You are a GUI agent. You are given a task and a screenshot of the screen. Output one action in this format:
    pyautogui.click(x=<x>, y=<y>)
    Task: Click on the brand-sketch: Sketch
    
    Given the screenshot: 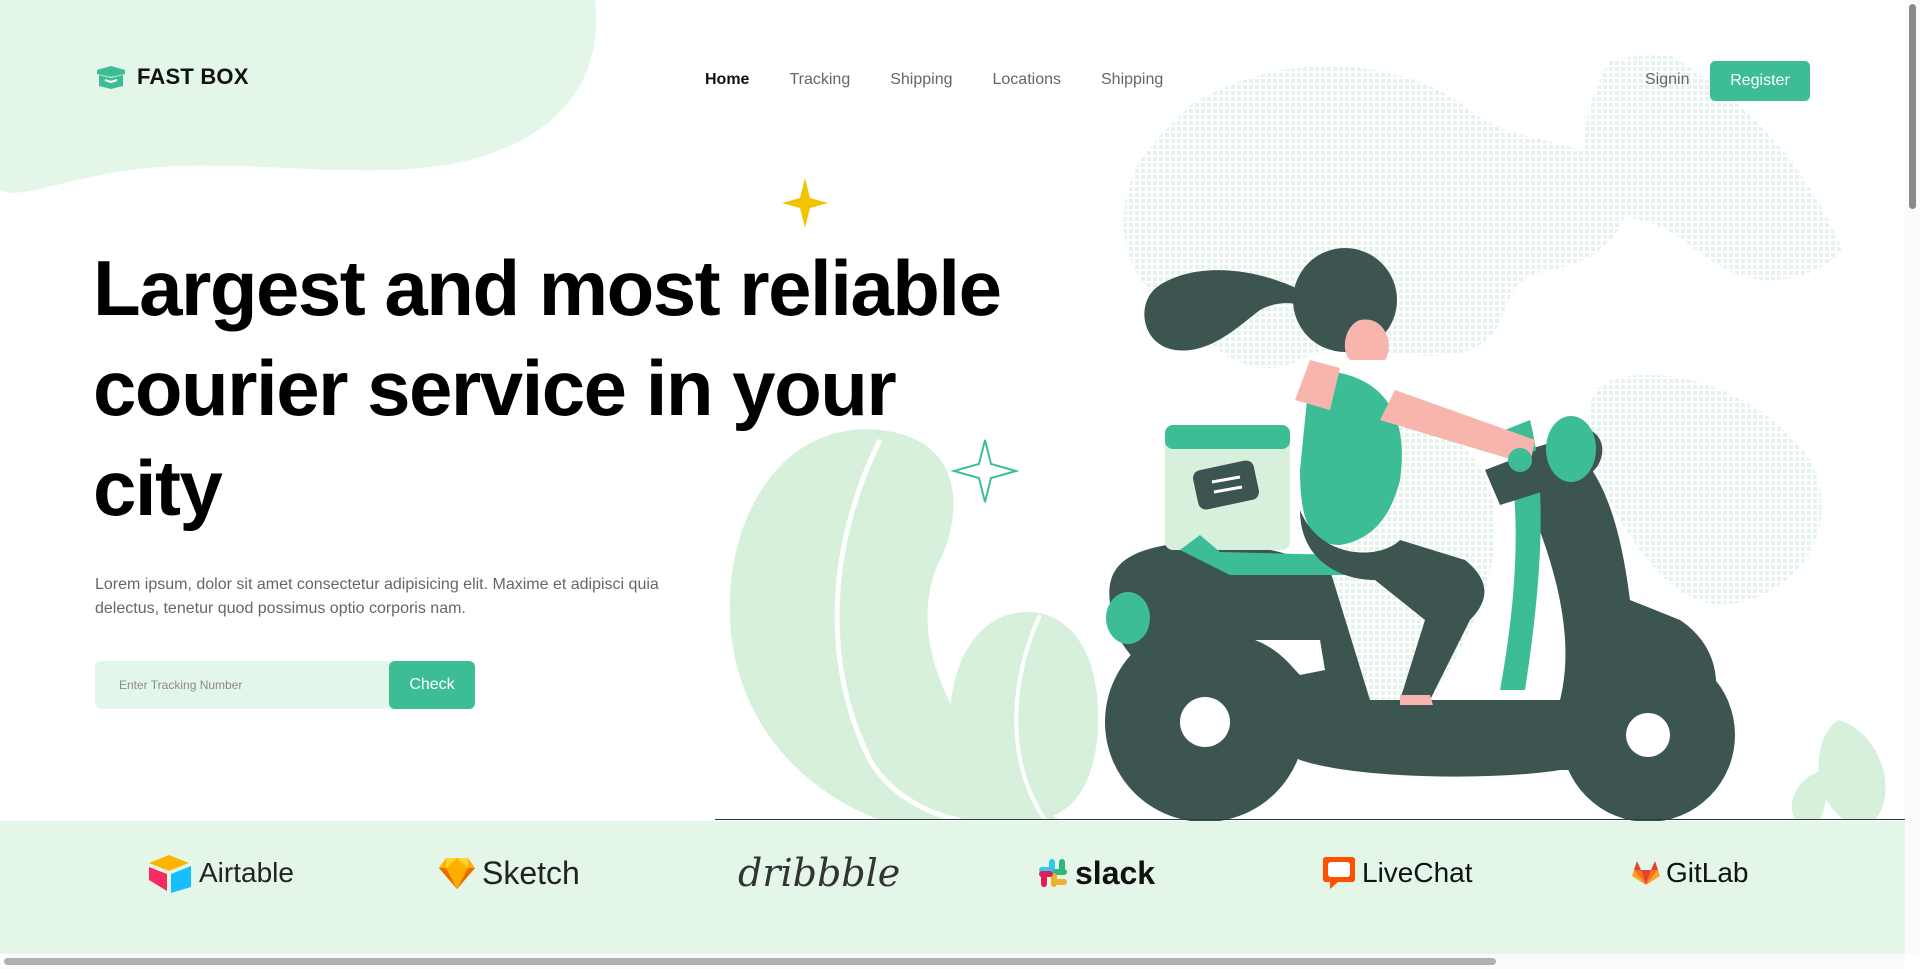 What is the action you would take?
    pyautogui.click(x=509, y=873)
    